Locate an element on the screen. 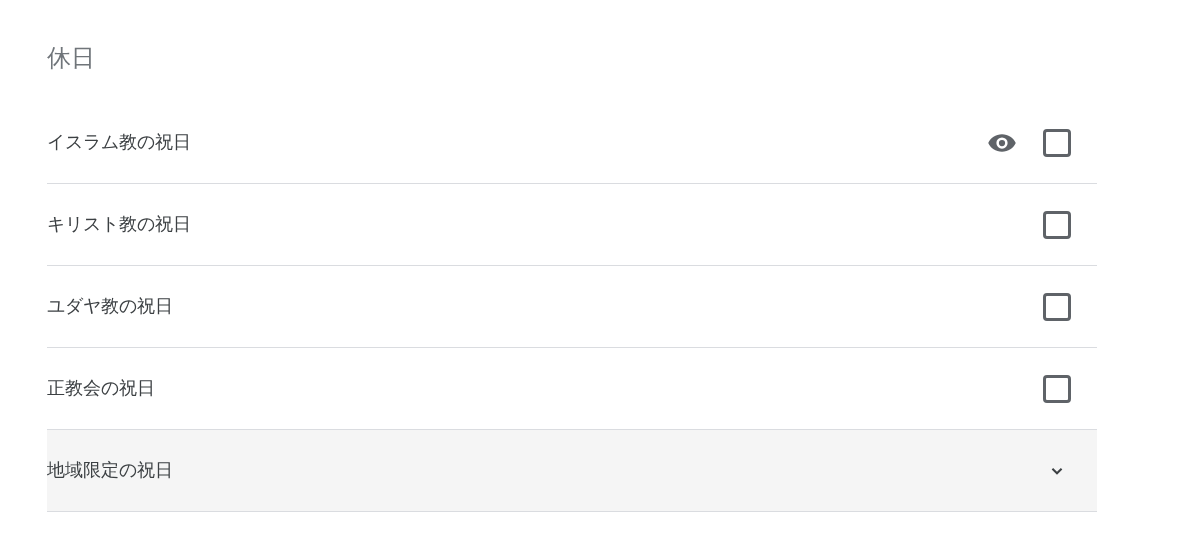 The height and width of the screenshot is (560, 1200). row-label: ユダヤ教の祝日 is located at coordinates (110, 306).